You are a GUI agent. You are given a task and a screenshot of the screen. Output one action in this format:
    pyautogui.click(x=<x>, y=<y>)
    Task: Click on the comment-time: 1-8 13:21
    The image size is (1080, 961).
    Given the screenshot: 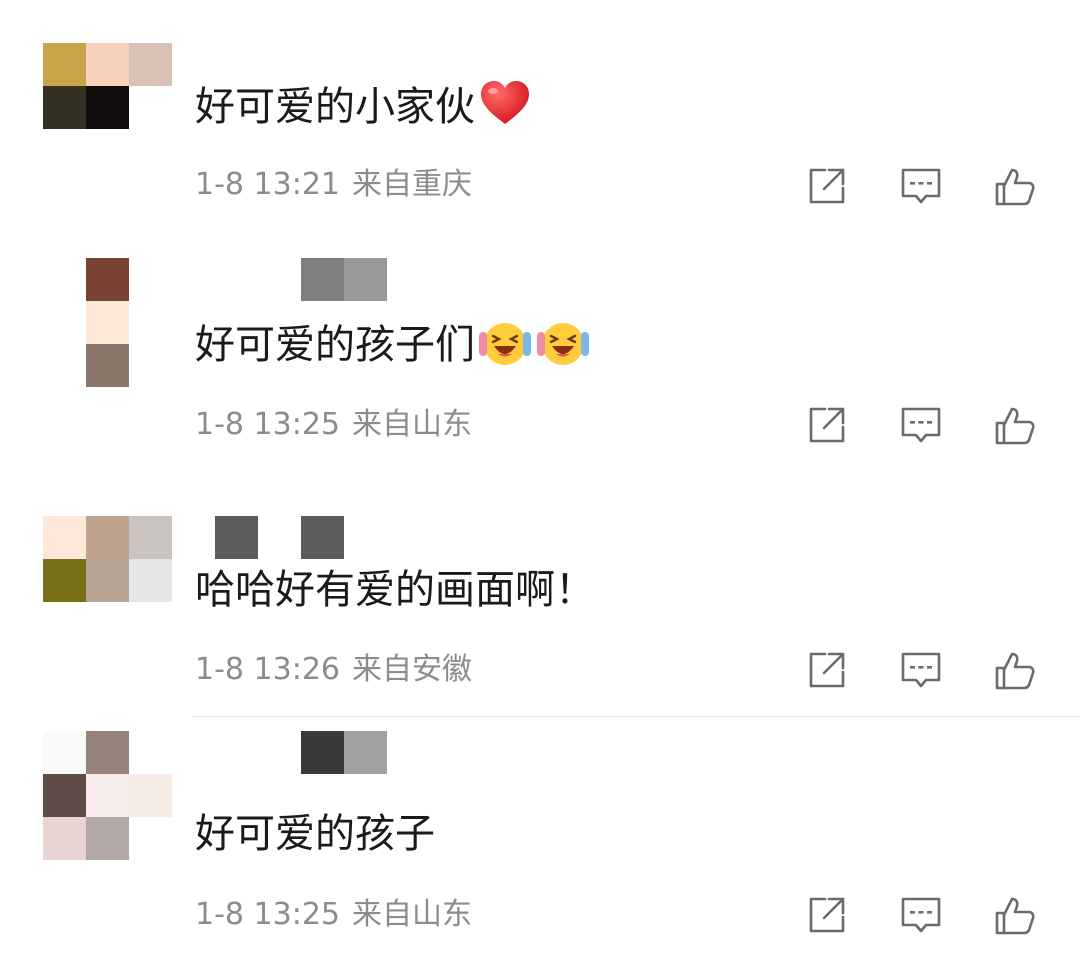 What is the action you would take?
    pyautogui.click(x=267, y=184)
    